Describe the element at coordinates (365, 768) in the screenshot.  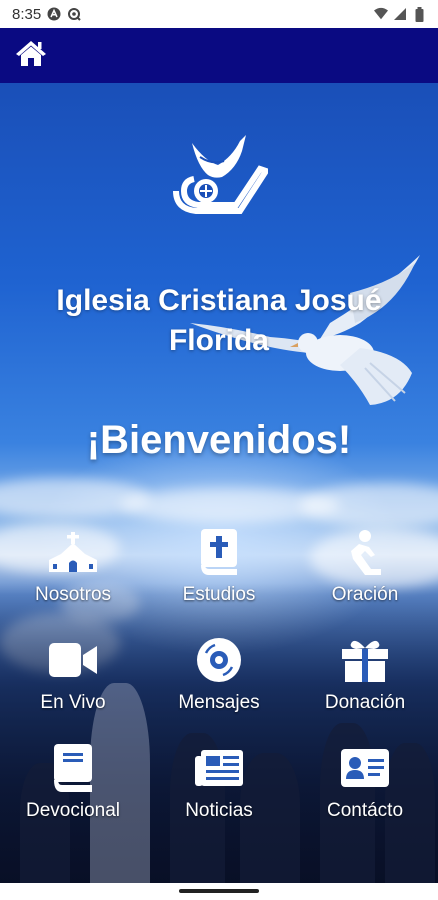
I see `contact-card-icon` at that location.